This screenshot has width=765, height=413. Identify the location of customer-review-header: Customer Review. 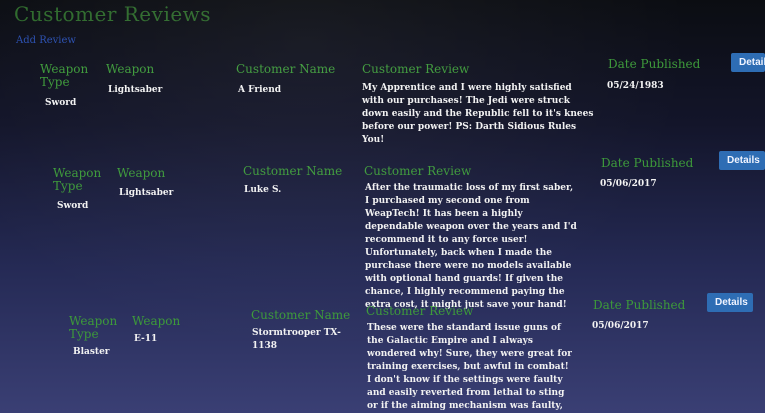
(420, 311).